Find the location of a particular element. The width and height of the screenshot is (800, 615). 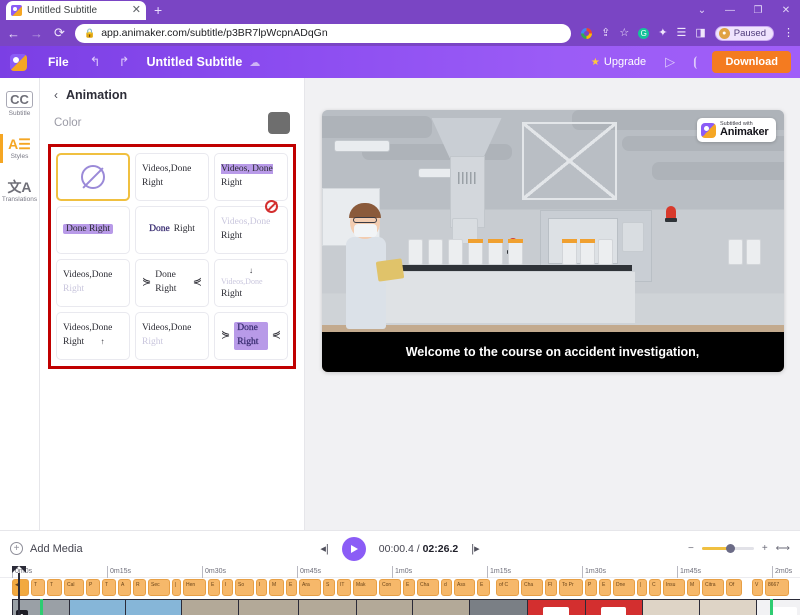

close-icon: ✕ is located at coordinates (786, 10).